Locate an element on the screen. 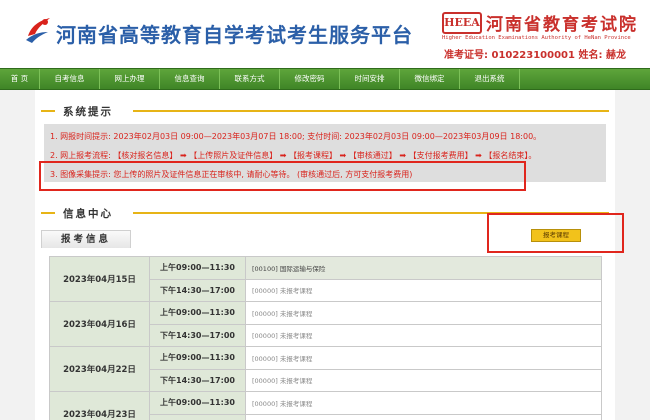  nav-item-change-password: 修改密码 is located at coordinates (310, 79).